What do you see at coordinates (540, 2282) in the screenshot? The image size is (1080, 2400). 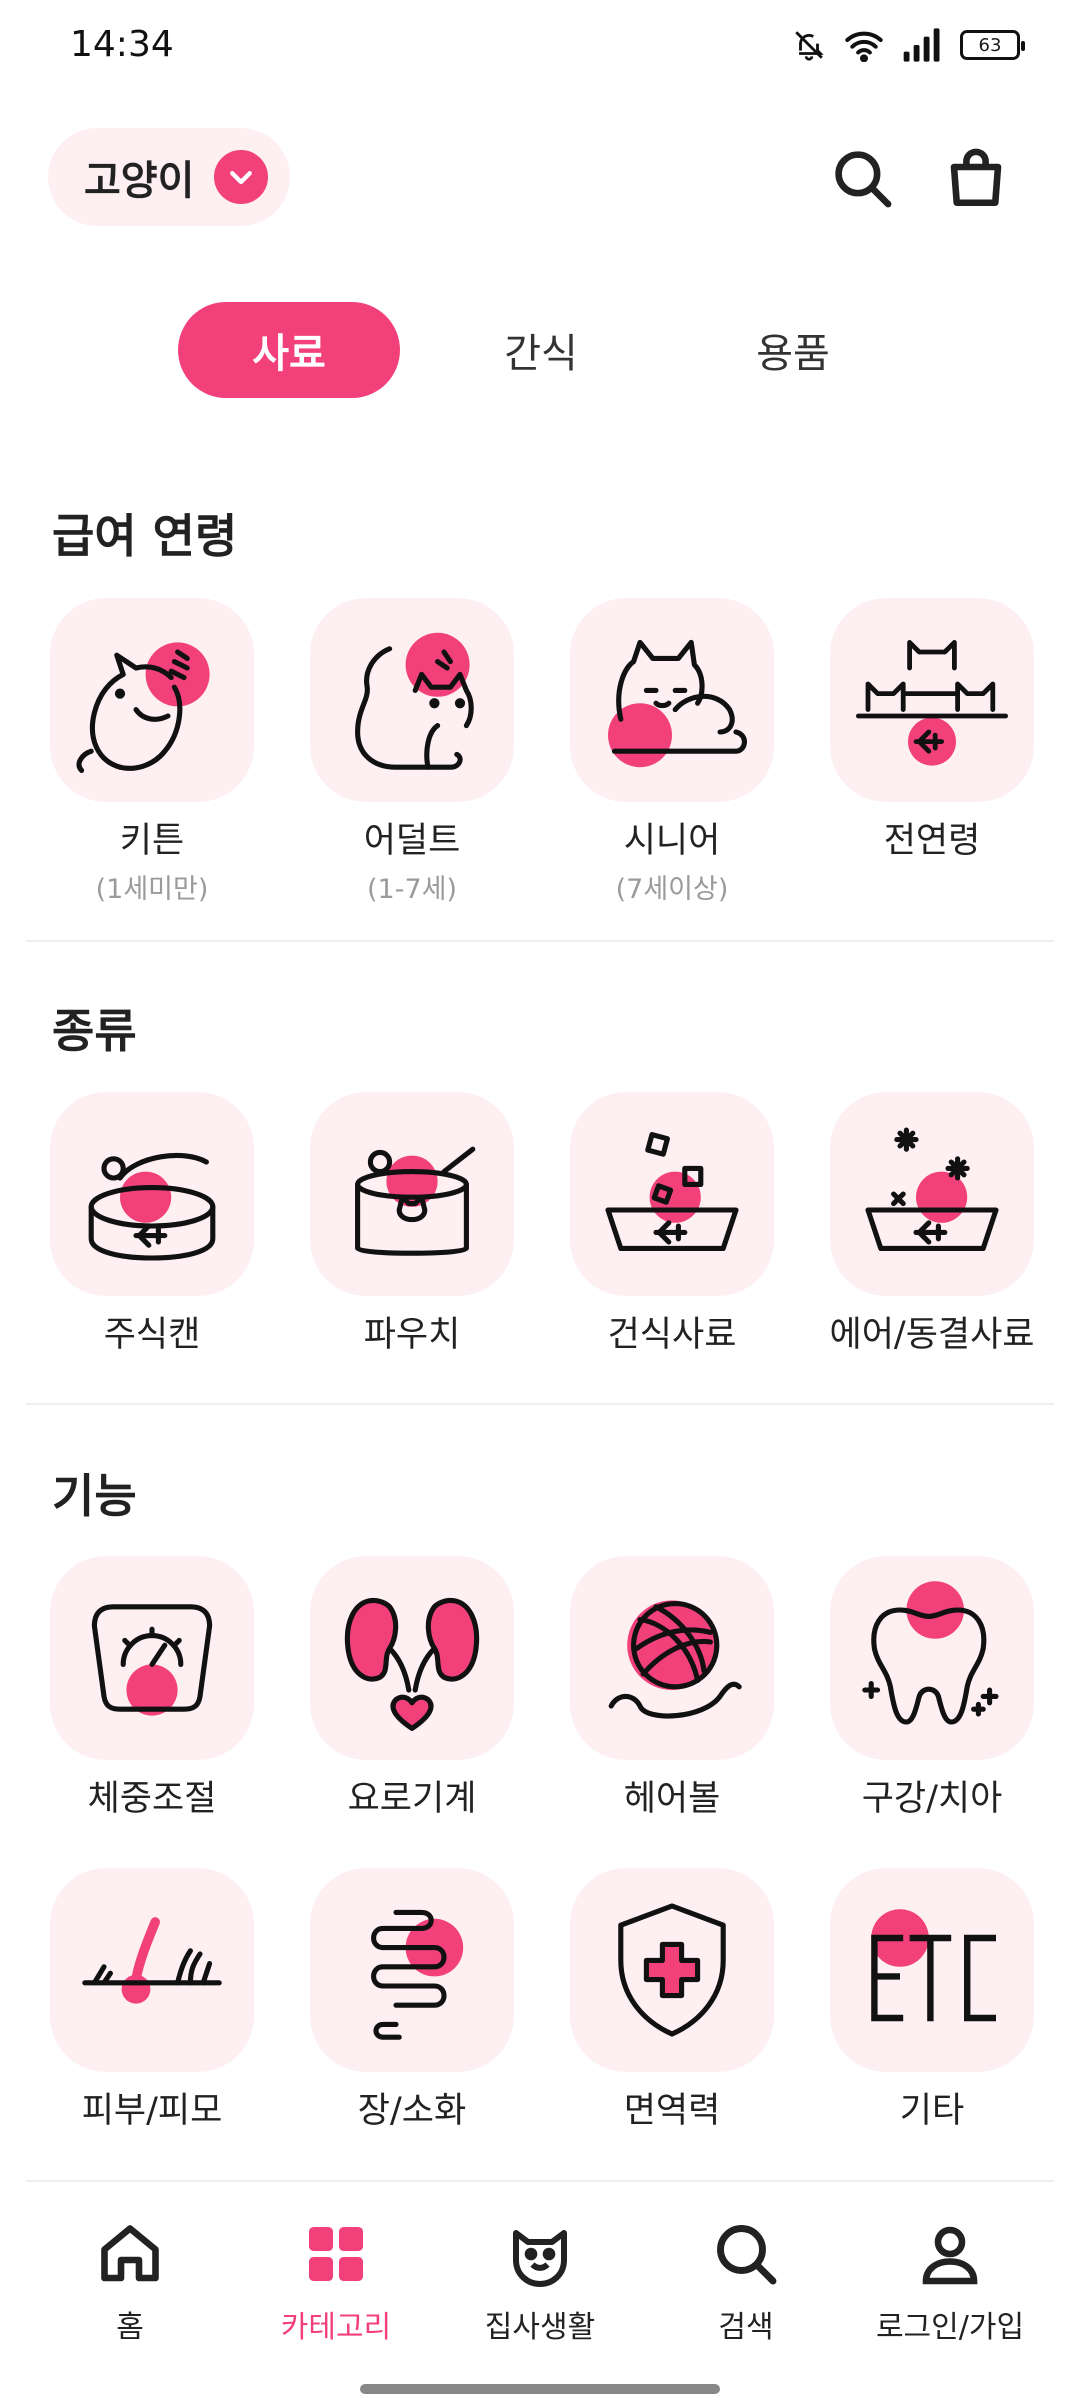 I see `nav-pet-life: 집사생활` at bounding box center [540, 2282].